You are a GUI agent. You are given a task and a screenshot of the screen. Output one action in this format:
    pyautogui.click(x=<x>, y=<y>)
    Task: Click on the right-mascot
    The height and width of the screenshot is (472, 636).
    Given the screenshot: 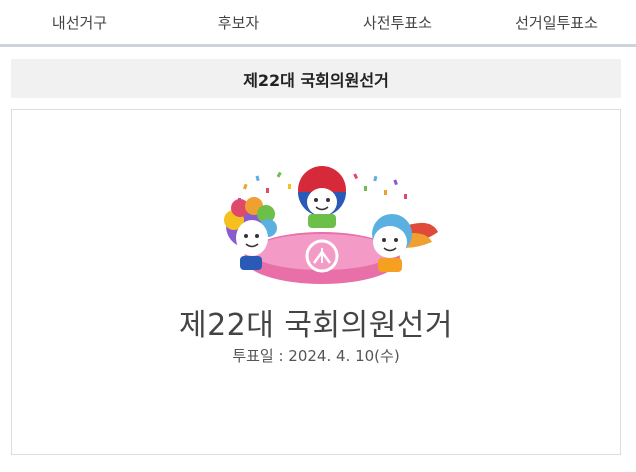 What is the action you would take?
    pyautogui.click(x=405, y=243)
    